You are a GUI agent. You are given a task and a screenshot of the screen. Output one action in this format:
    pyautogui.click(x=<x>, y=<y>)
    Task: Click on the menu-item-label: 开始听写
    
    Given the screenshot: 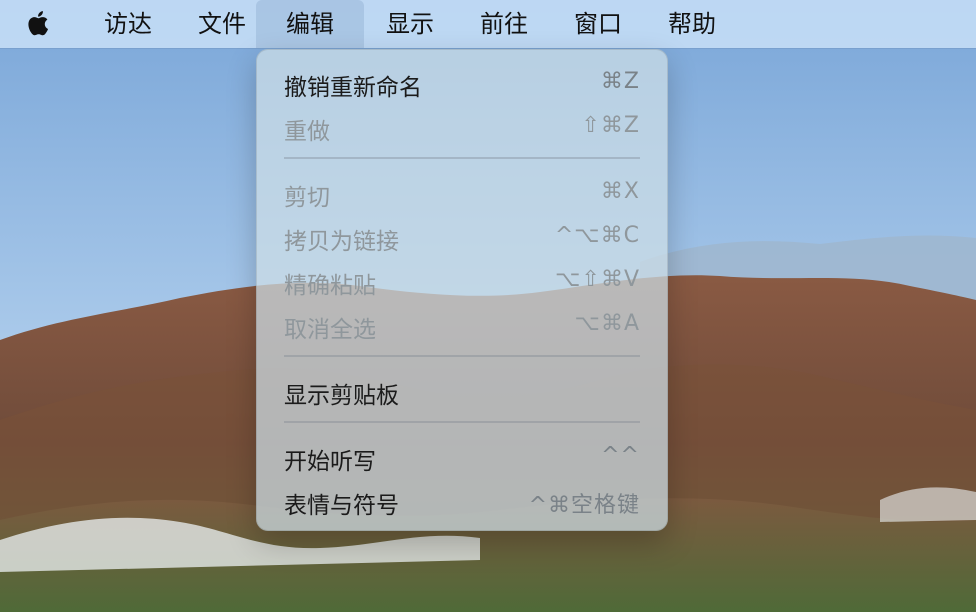 What is the action you would take?
    pyautogui.click(x=330, y=462)
    